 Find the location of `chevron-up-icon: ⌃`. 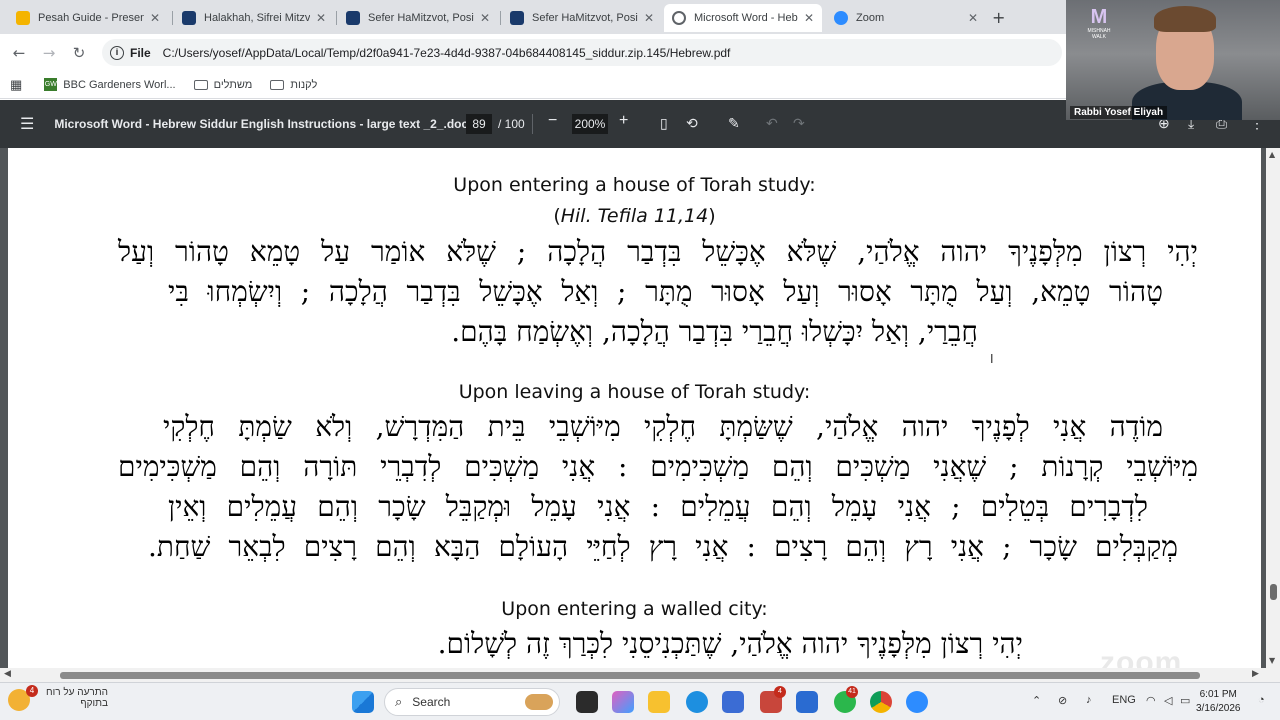

chevron-up-icon: ⌃ is located at coordinates (1036, 700).